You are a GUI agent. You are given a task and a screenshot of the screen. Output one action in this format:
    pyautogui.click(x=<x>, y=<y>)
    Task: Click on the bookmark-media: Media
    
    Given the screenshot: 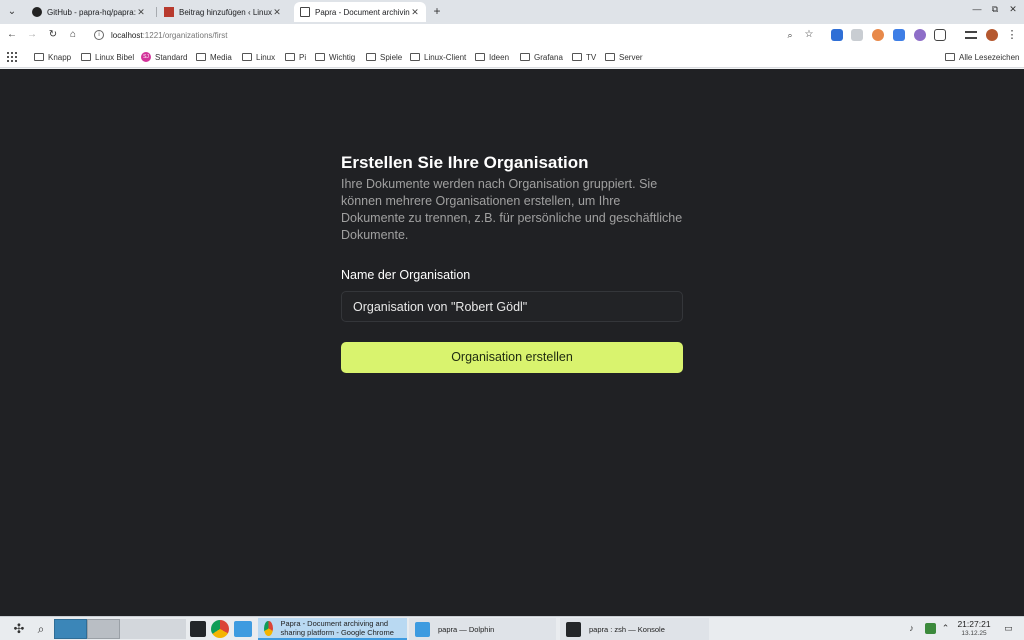 What is the action you would take?
    pyautogui.click(x=214, y=57)
    